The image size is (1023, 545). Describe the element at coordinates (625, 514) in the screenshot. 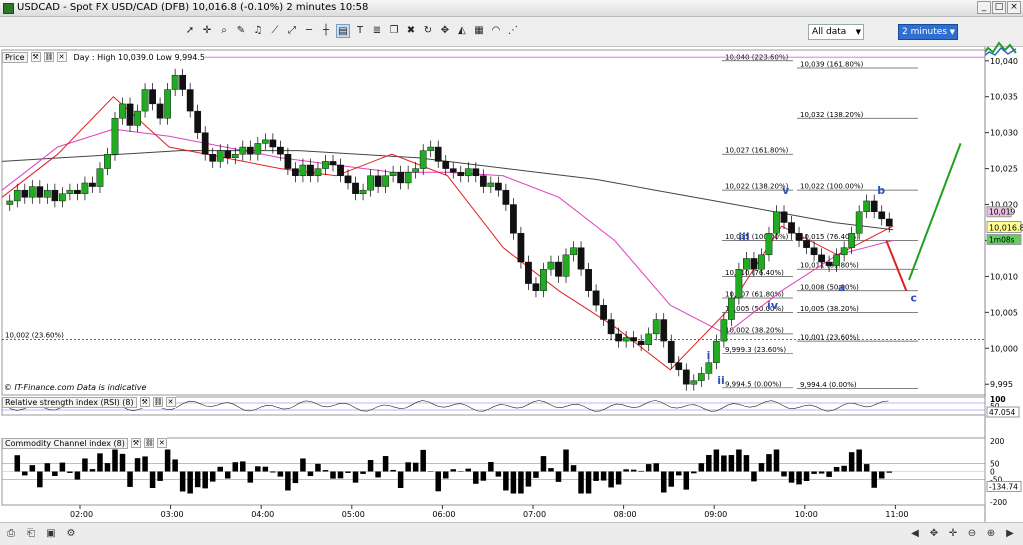

I see `x-tick-label: 08:00` at that location.